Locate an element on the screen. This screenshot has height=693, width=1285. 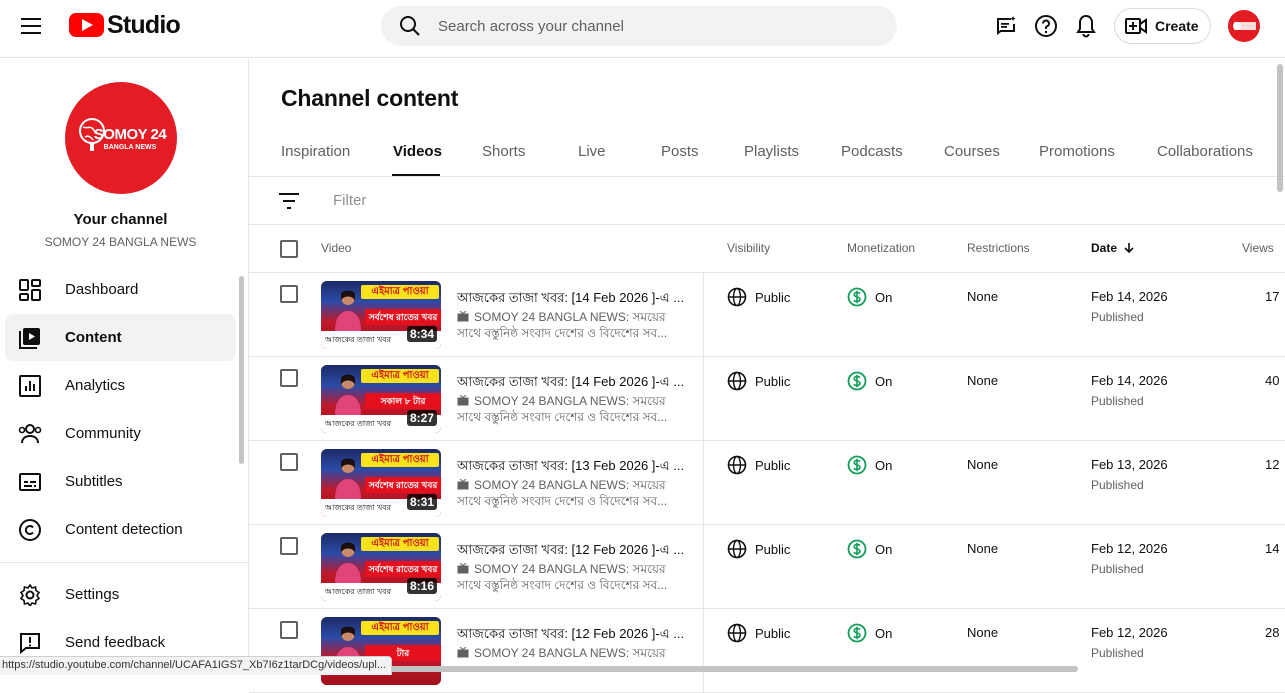
filter-icon is located at coordinates (289, 201).